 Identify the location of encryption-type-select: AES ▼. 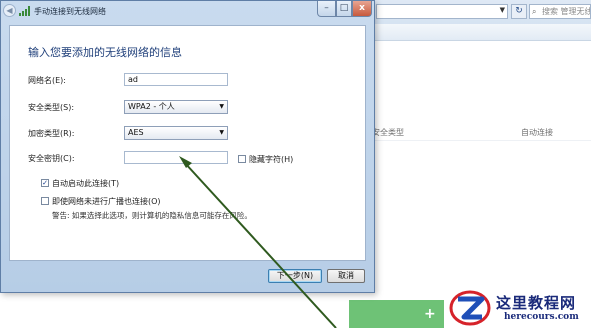
(176, 133).